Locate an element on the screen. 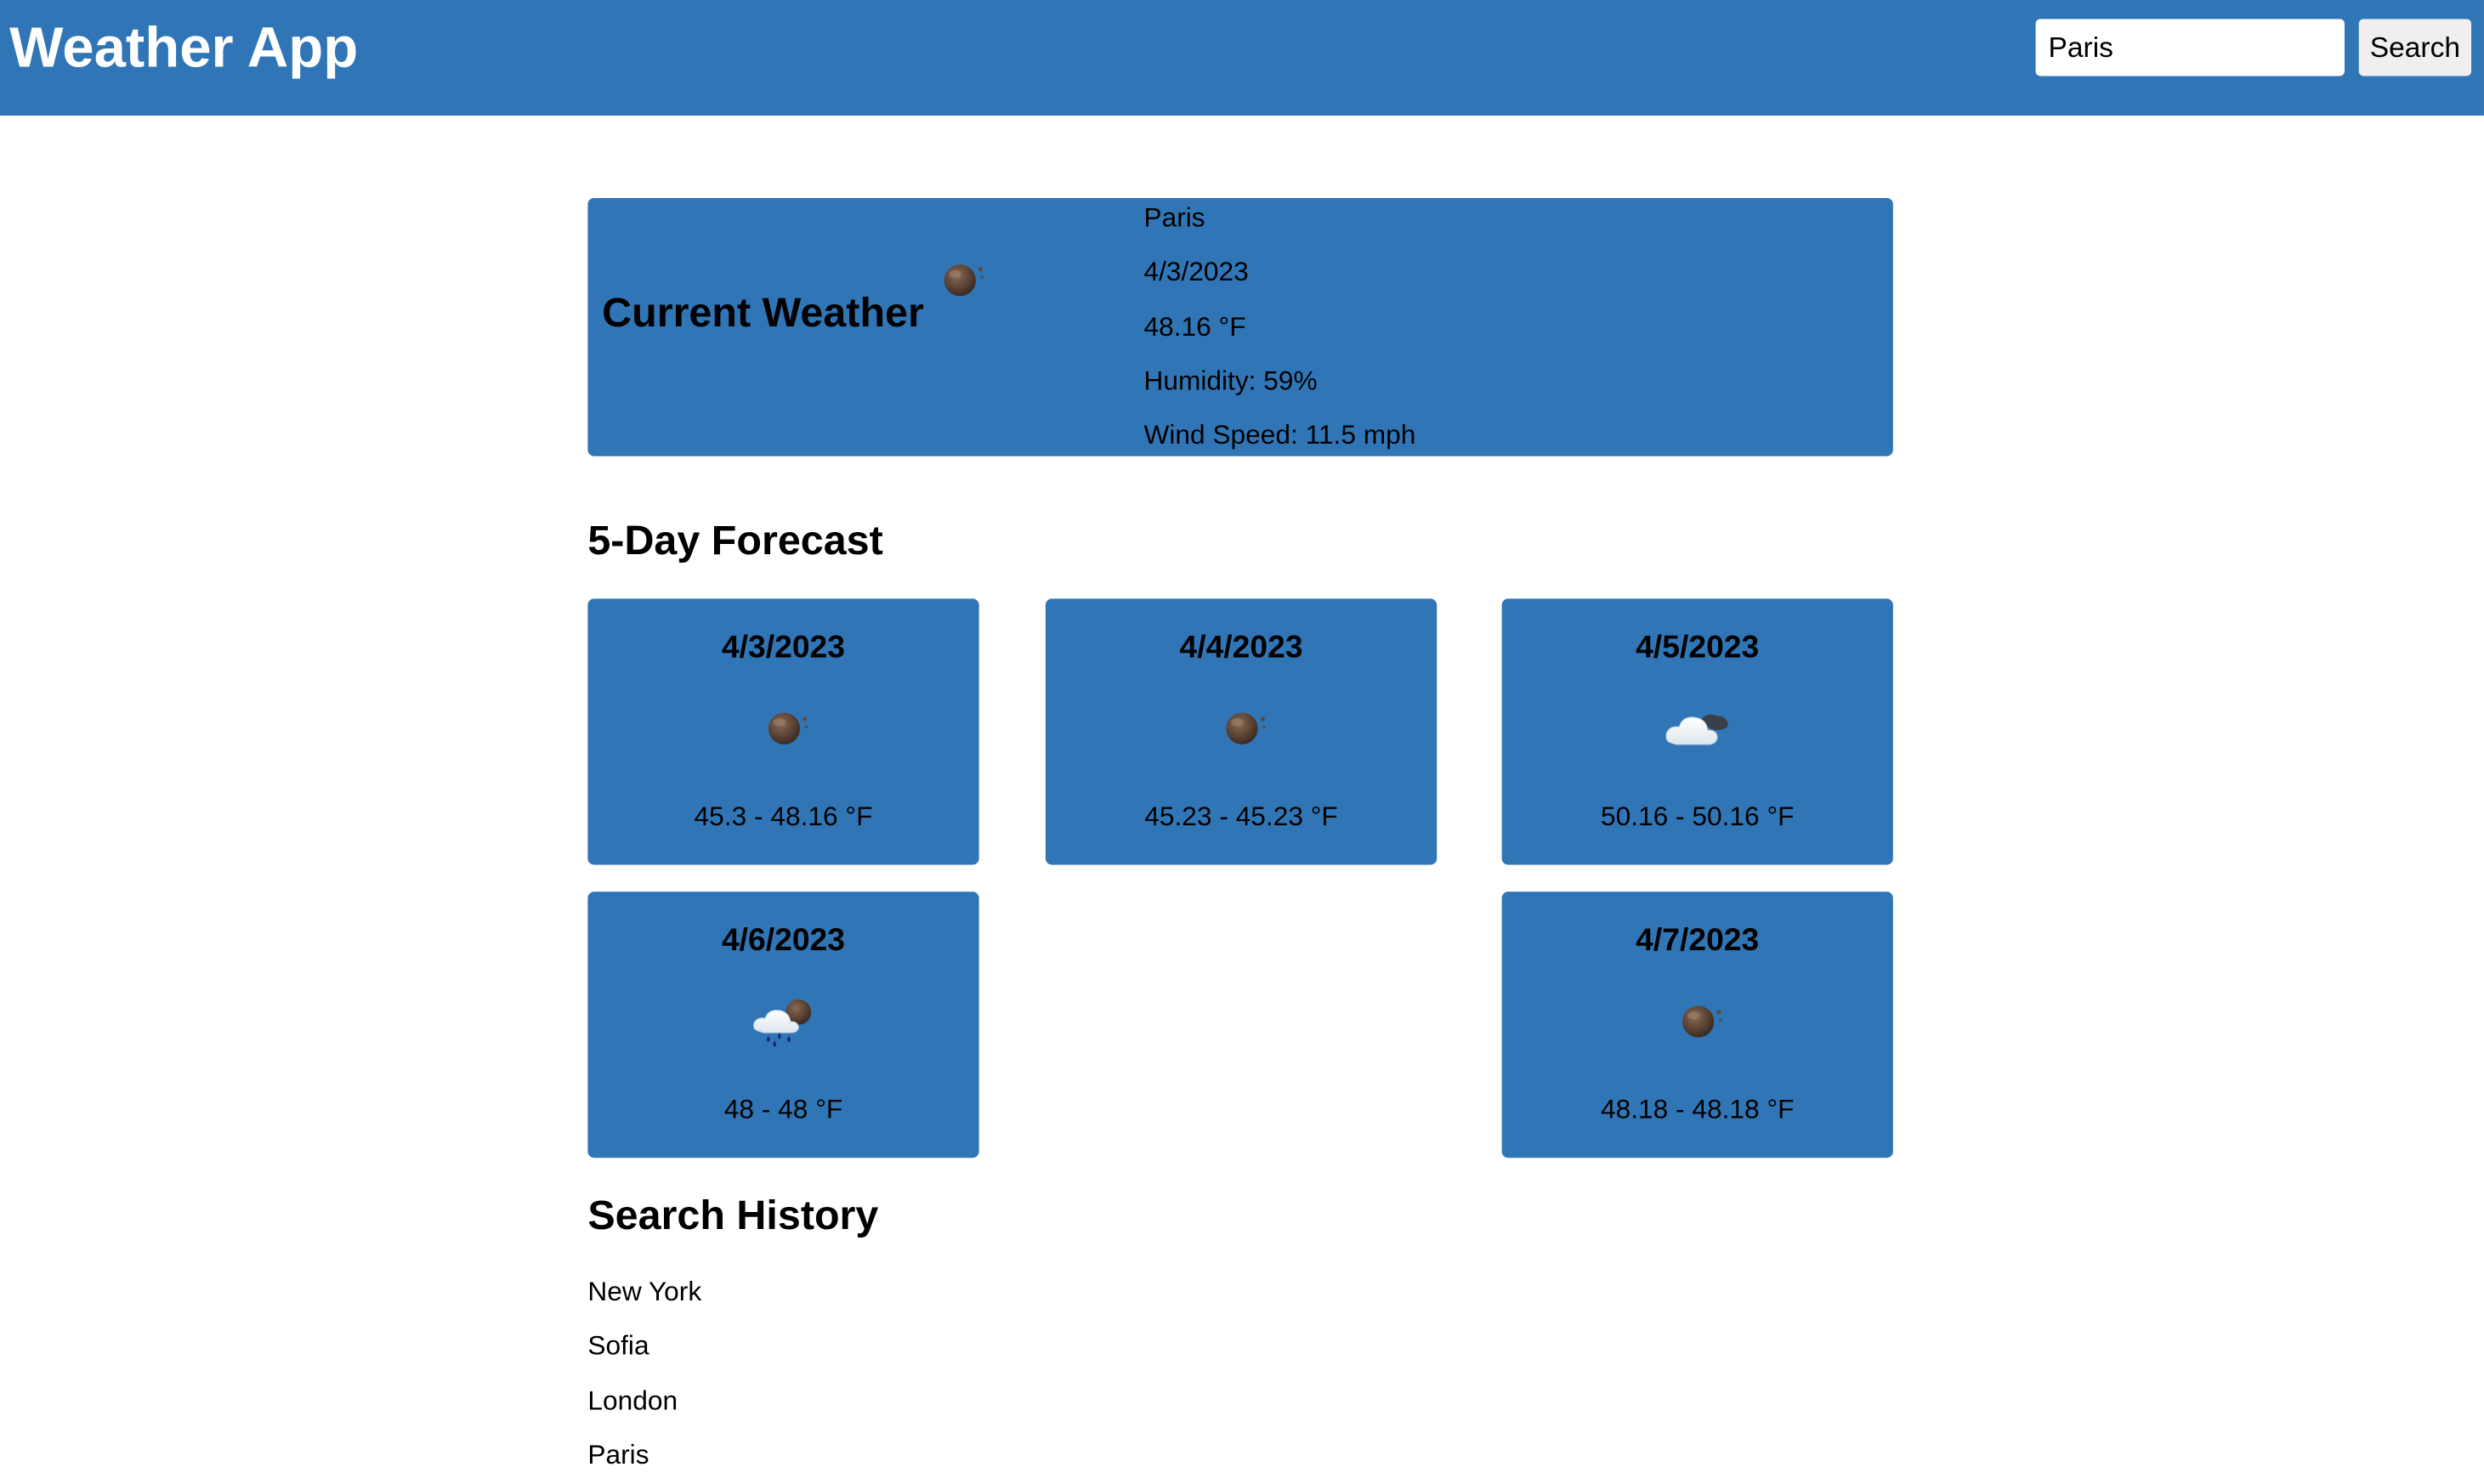  forecast-date: 4/3/2023 is located at coordinates (783, 648).